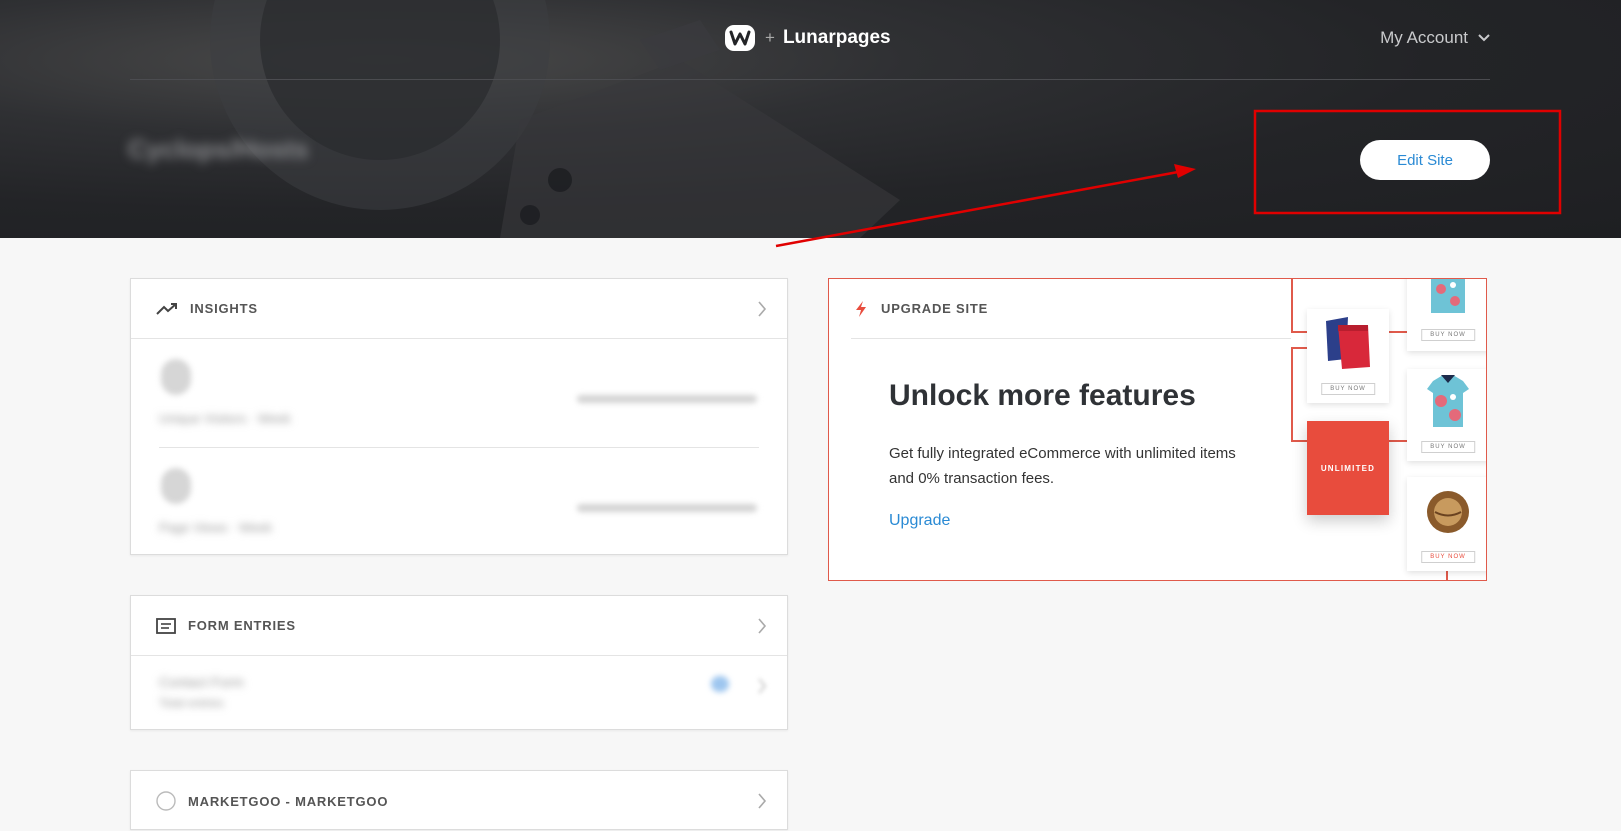 The image size is (1621, 831). Describe the element at coordinates (861, 308) in the screenshot. I see `lightning-icon` at that location.